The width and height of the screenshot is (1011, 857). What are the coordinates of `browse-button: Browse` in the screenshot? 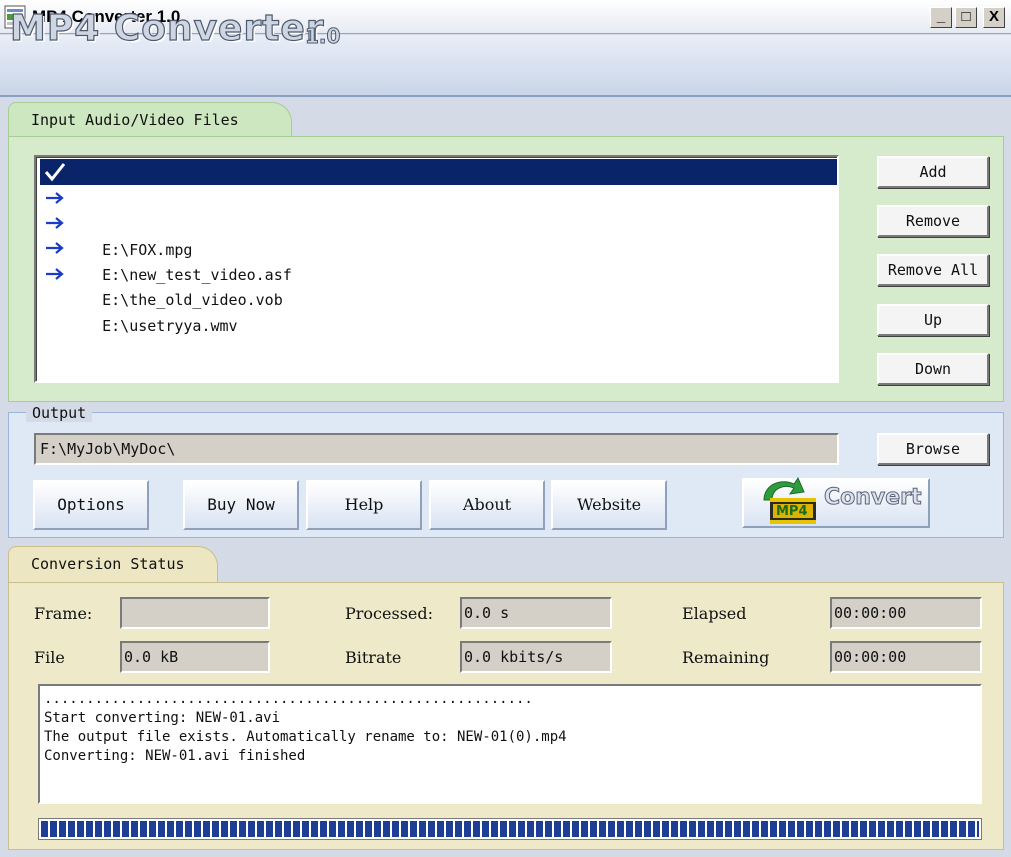 It's located at (933, 449).